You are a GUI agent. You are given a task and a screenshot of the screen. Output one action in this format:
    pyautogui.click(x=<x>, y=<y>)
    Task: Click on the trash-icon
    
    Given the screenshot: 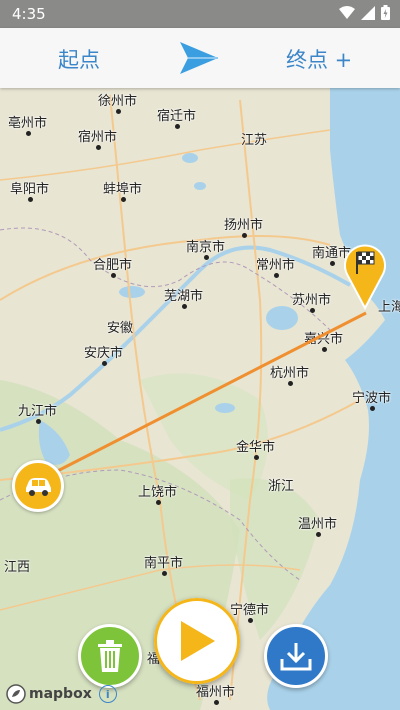 What is the action you would take?
    pyautogui.click(x=110, y=656)
    